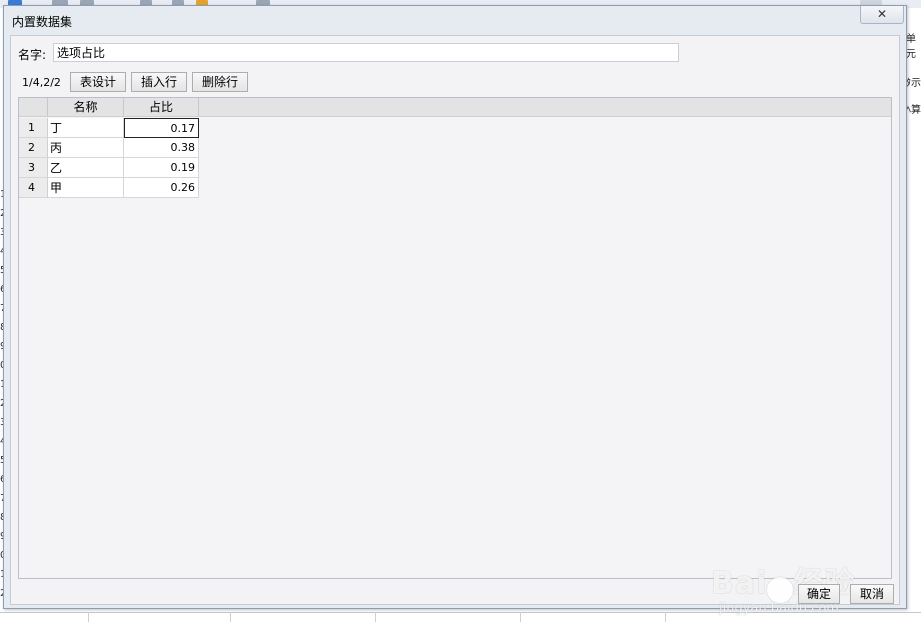 The height and width of the screenshot is (623, 921). I want to click on row-number: 3, so click(33, 168).